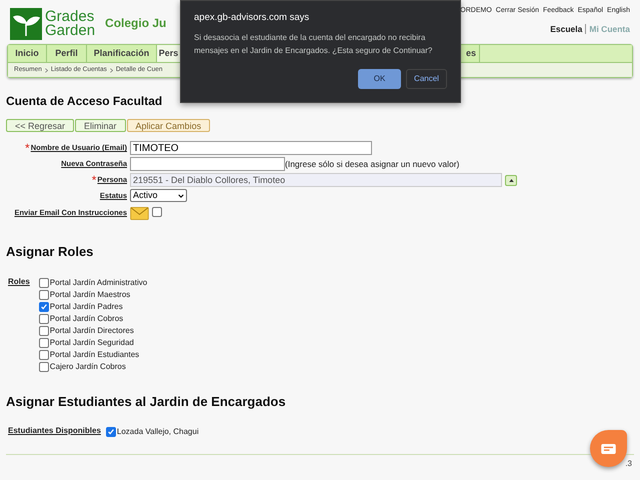  I want to click on nav-tab: Planificación, so click(122, 53).